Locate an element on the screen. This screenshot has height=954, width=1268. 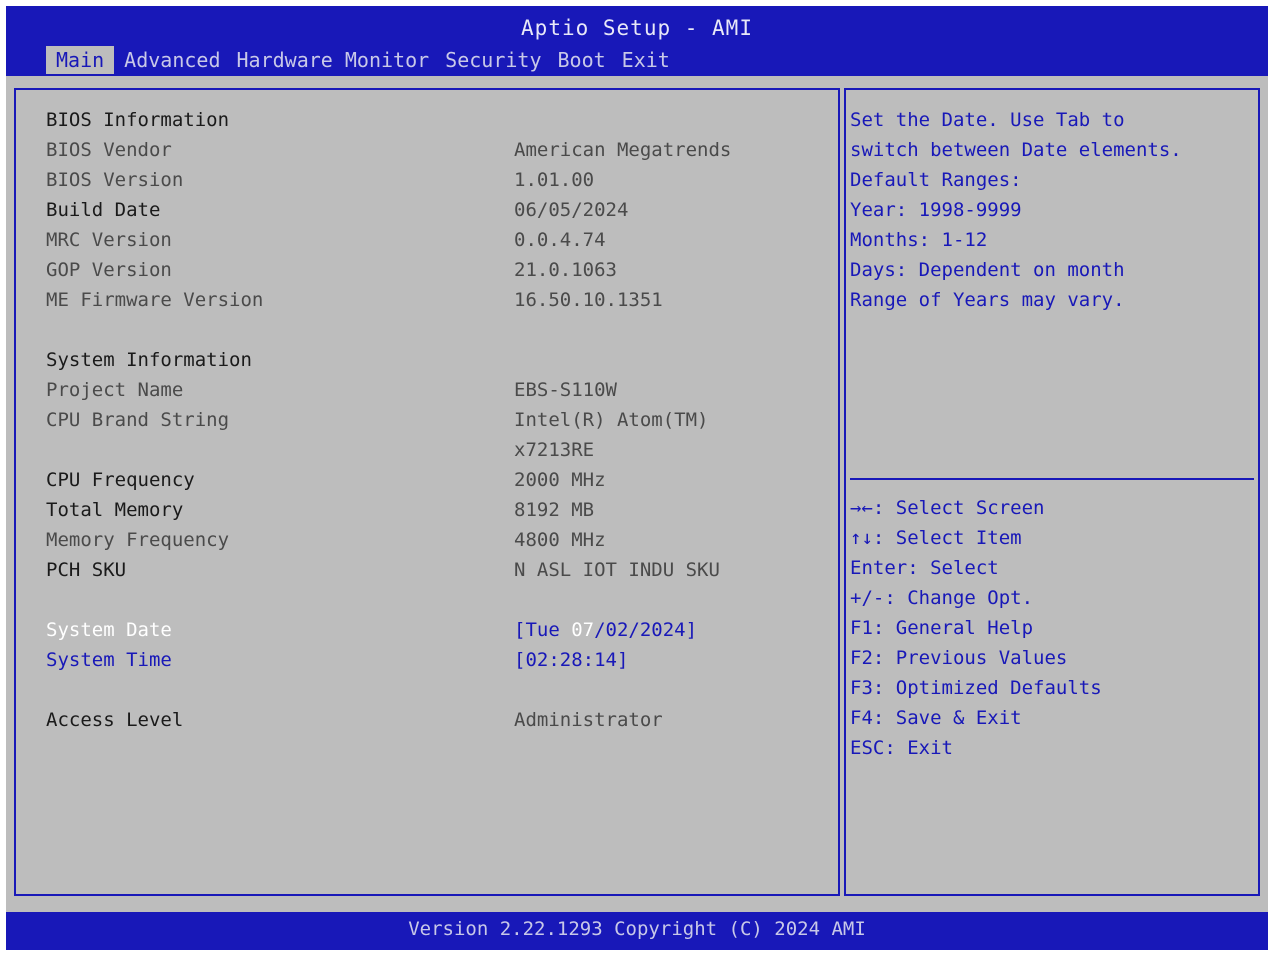
help-line: Range of Years may vary. is located at coordinates (987, 300).